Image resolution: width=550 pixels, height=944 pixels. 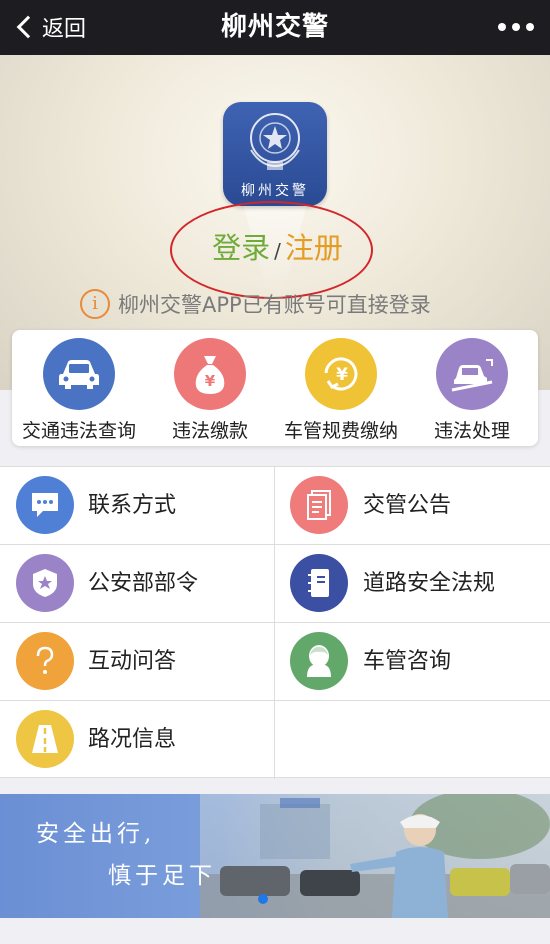 I want to click on quick-services-card: 交通违法查询 ¥ 违法缴款 ¥ 车管规费缴纳 违法处理, so click(x=275, y=388).